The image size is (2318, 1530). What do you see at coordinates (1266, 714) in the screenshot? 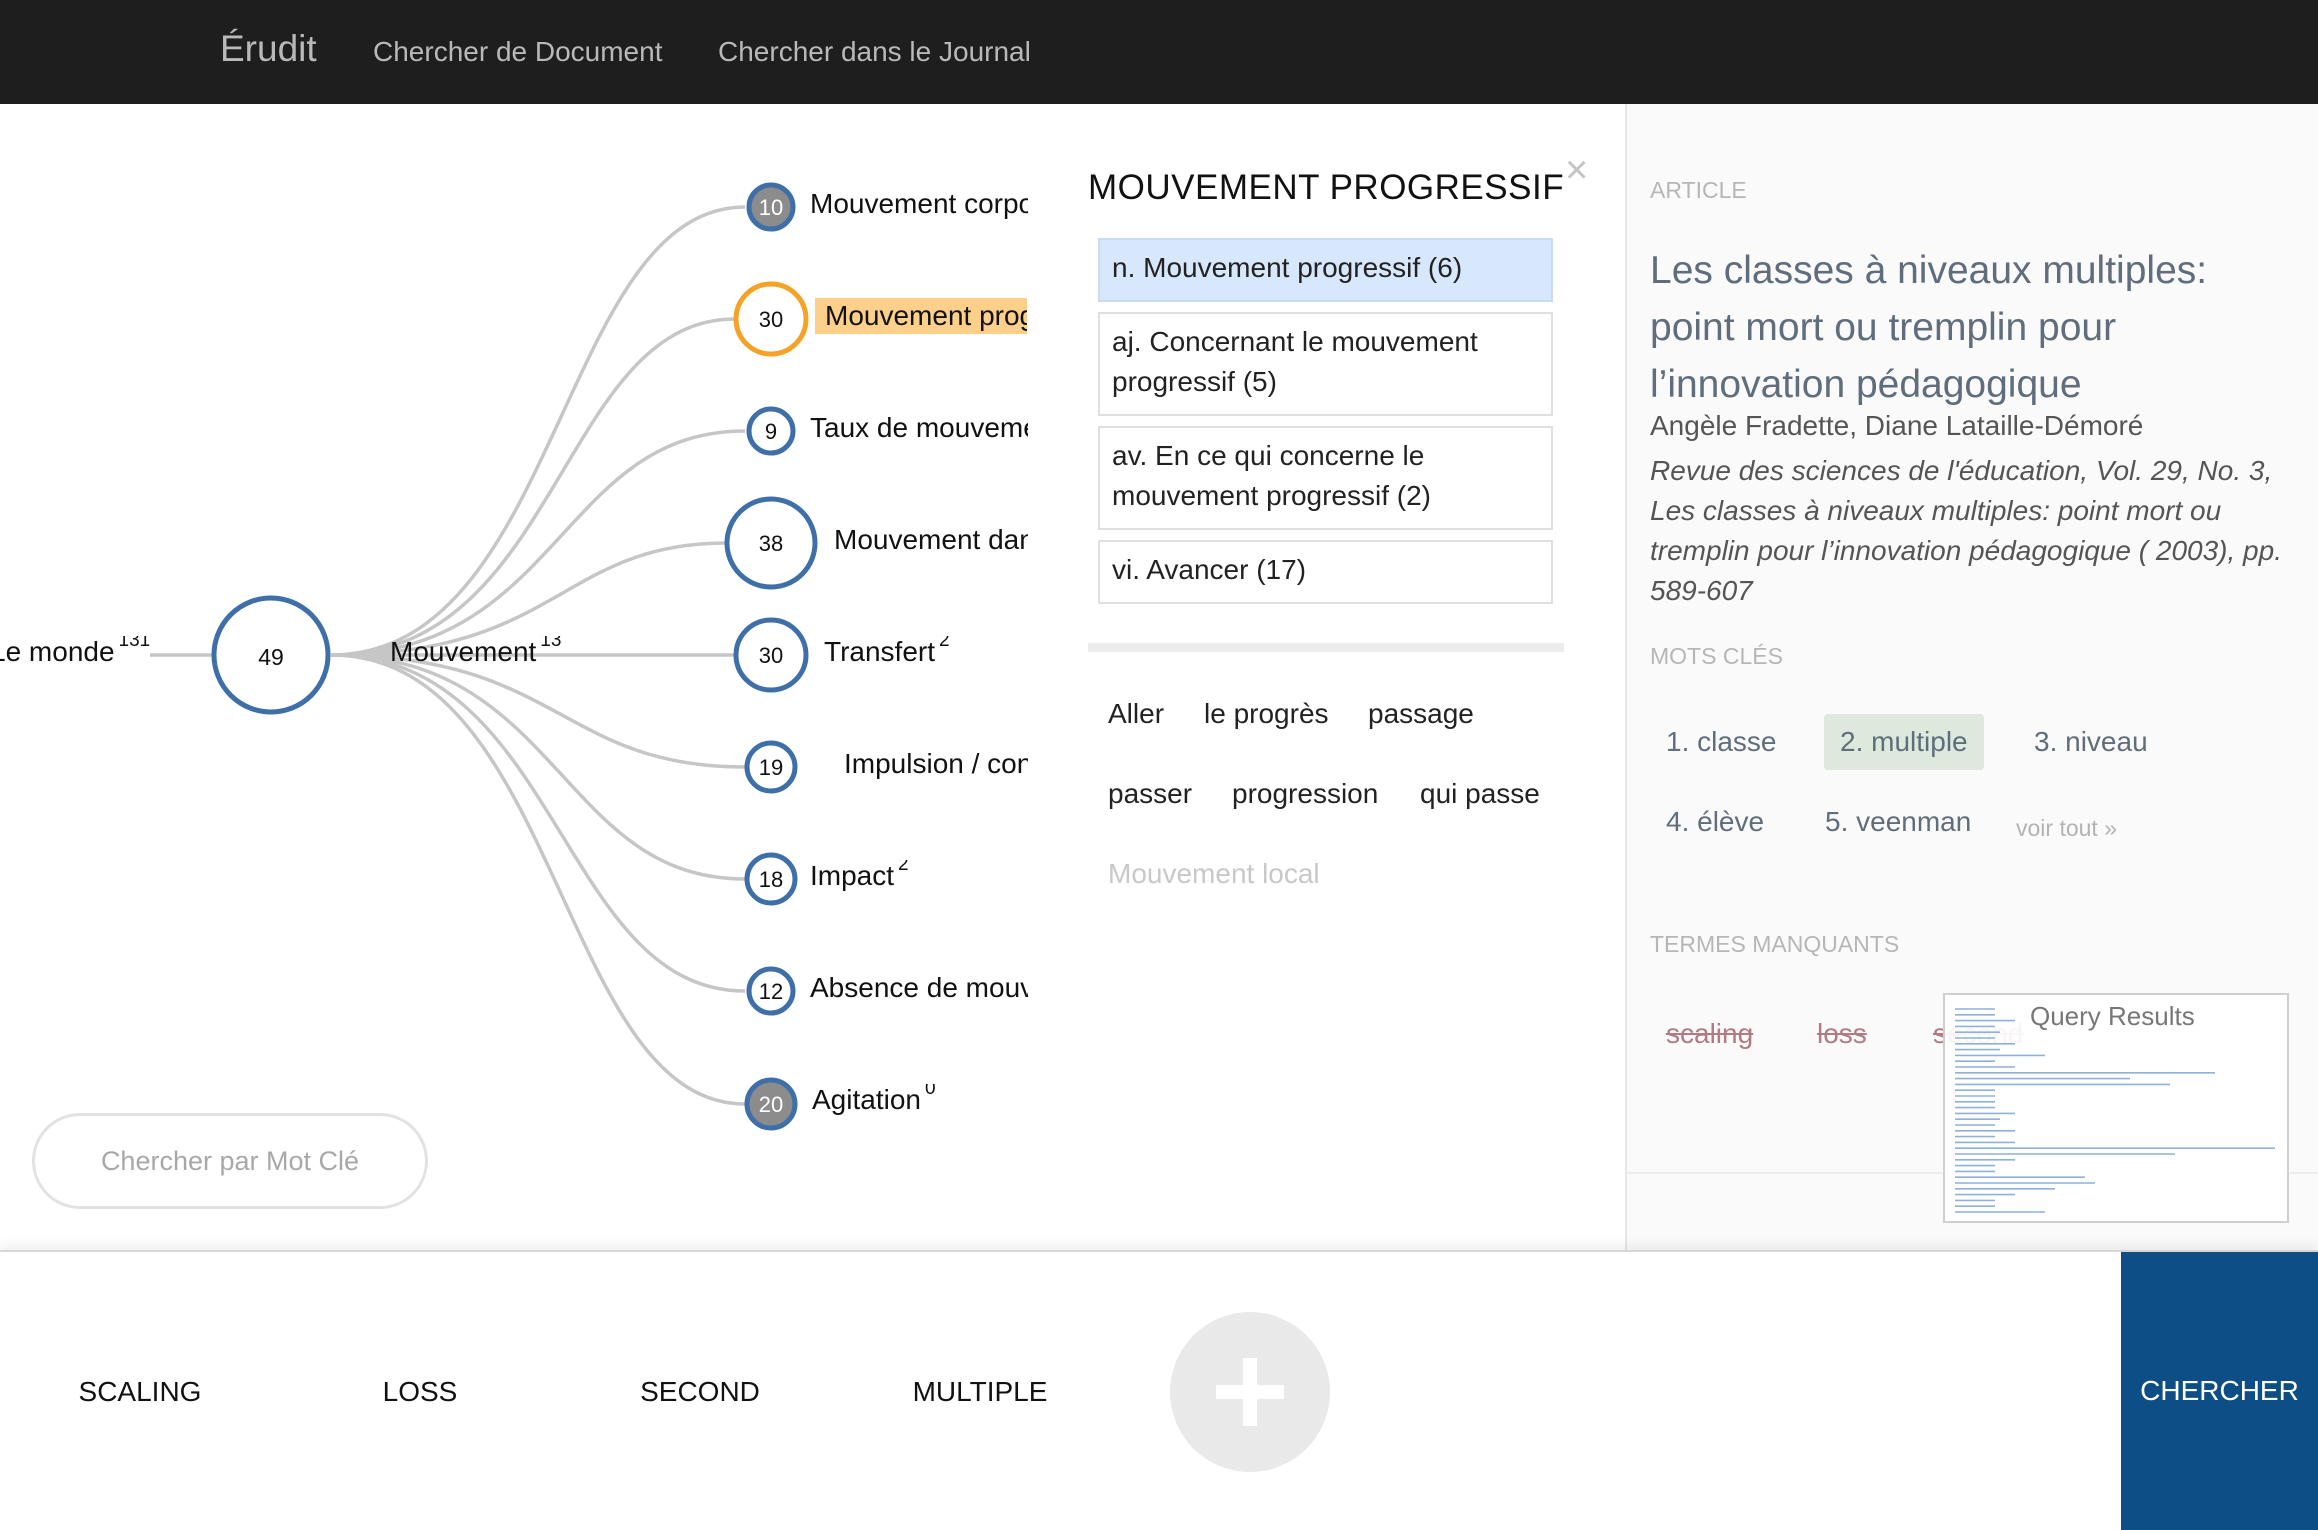
I see `synonym-chip: le progrès` at bounding box center [1266, 714].